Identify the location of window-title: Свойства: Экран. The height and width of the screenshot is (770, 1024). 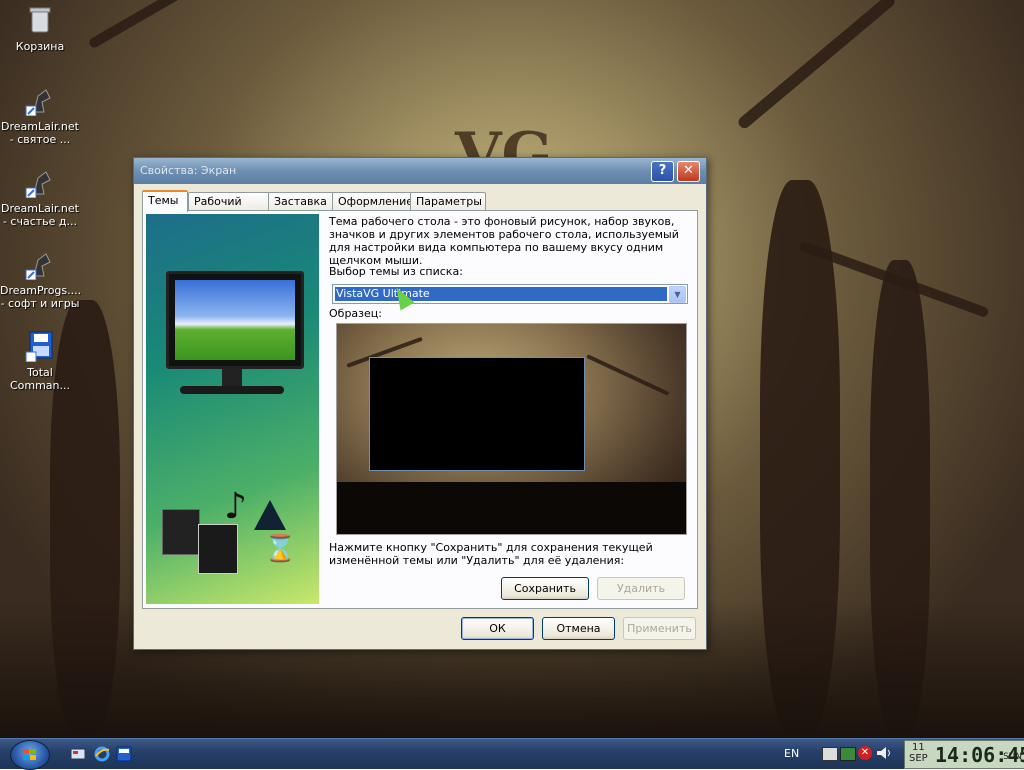
(188, 170).